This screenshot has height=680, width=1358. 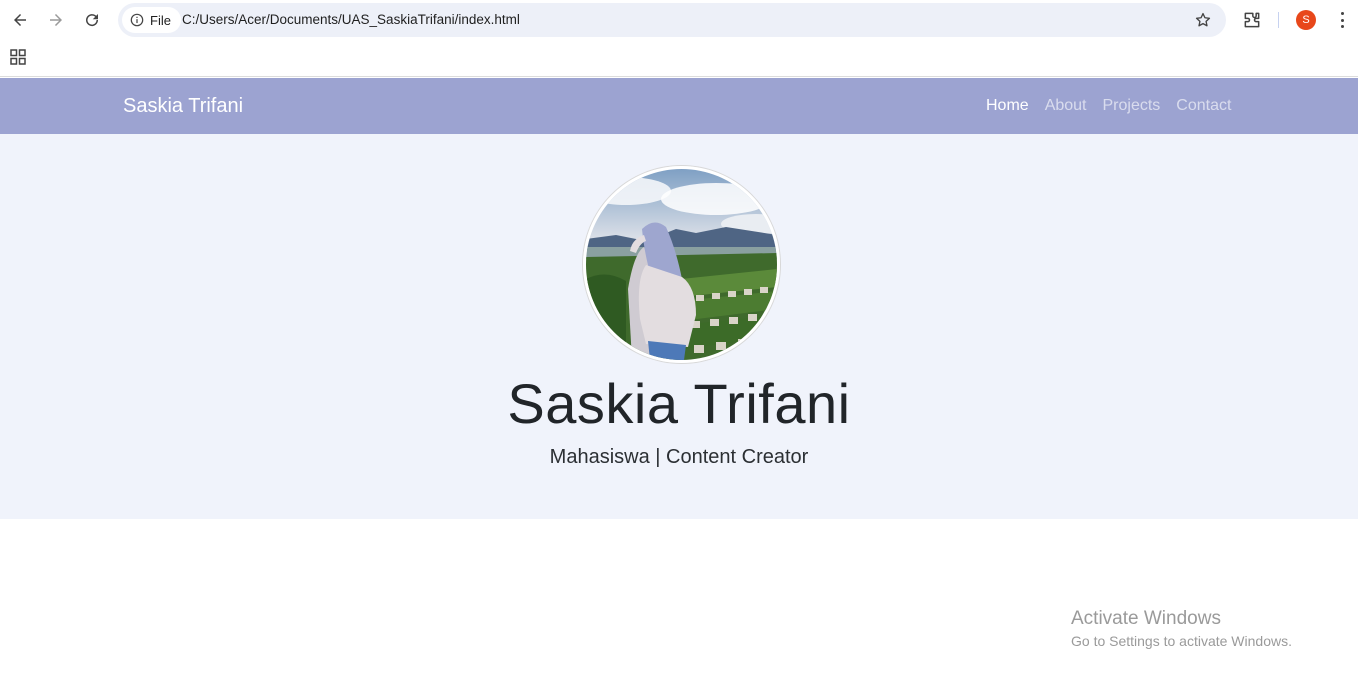 I want to click on site-brand: Saskia Trifani, so click(x=183, y=106).